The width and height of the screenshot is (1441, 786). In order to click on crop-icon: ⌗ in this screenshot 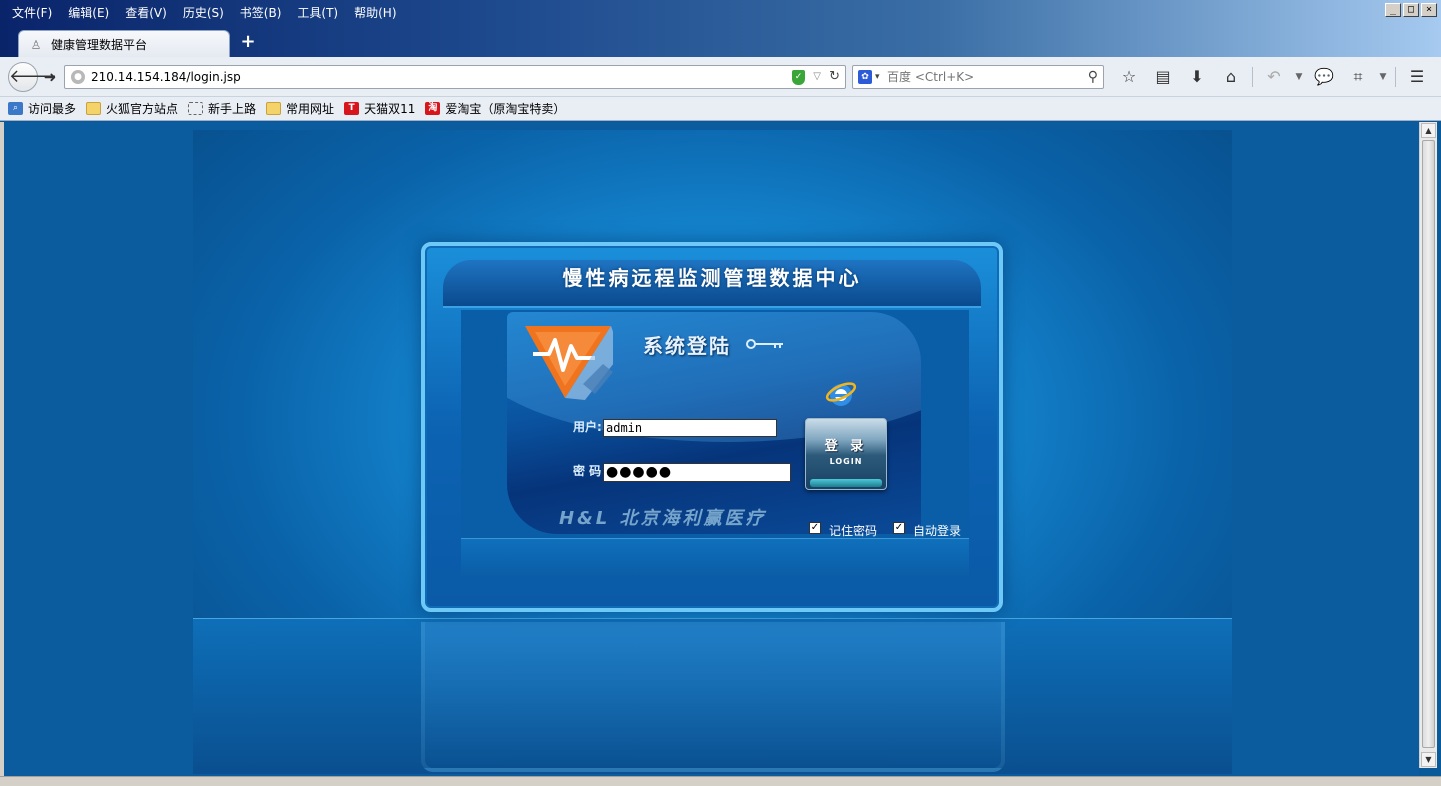, I will do `click(1358, 77)`.